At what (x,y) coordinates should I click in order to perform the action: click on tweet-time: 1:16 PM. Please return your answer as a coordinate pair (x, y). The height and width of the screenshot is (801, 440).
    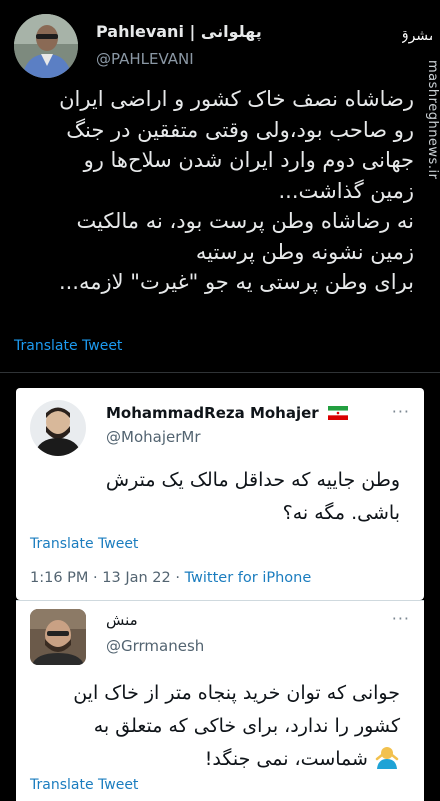
    Looking at the image, I should click on (59, 578).